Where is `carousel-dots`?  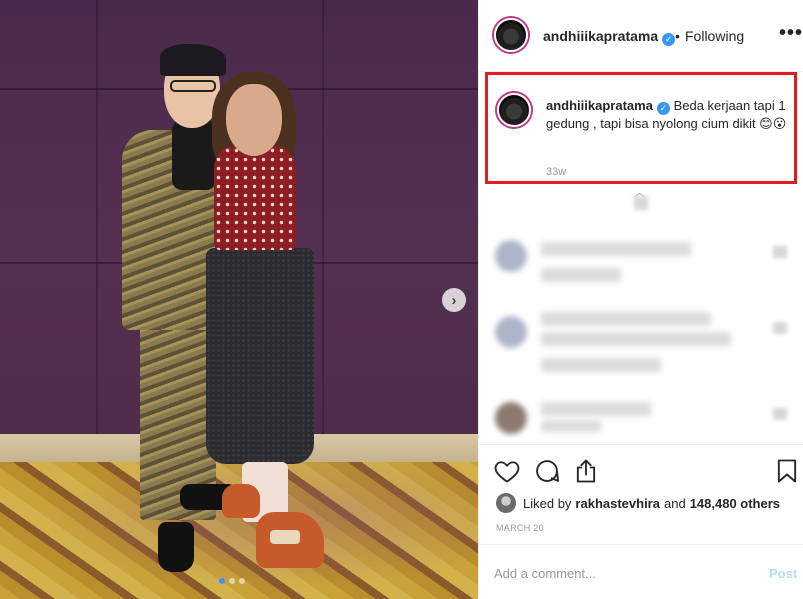
carousel-dots is located at coordinates (232, 581).